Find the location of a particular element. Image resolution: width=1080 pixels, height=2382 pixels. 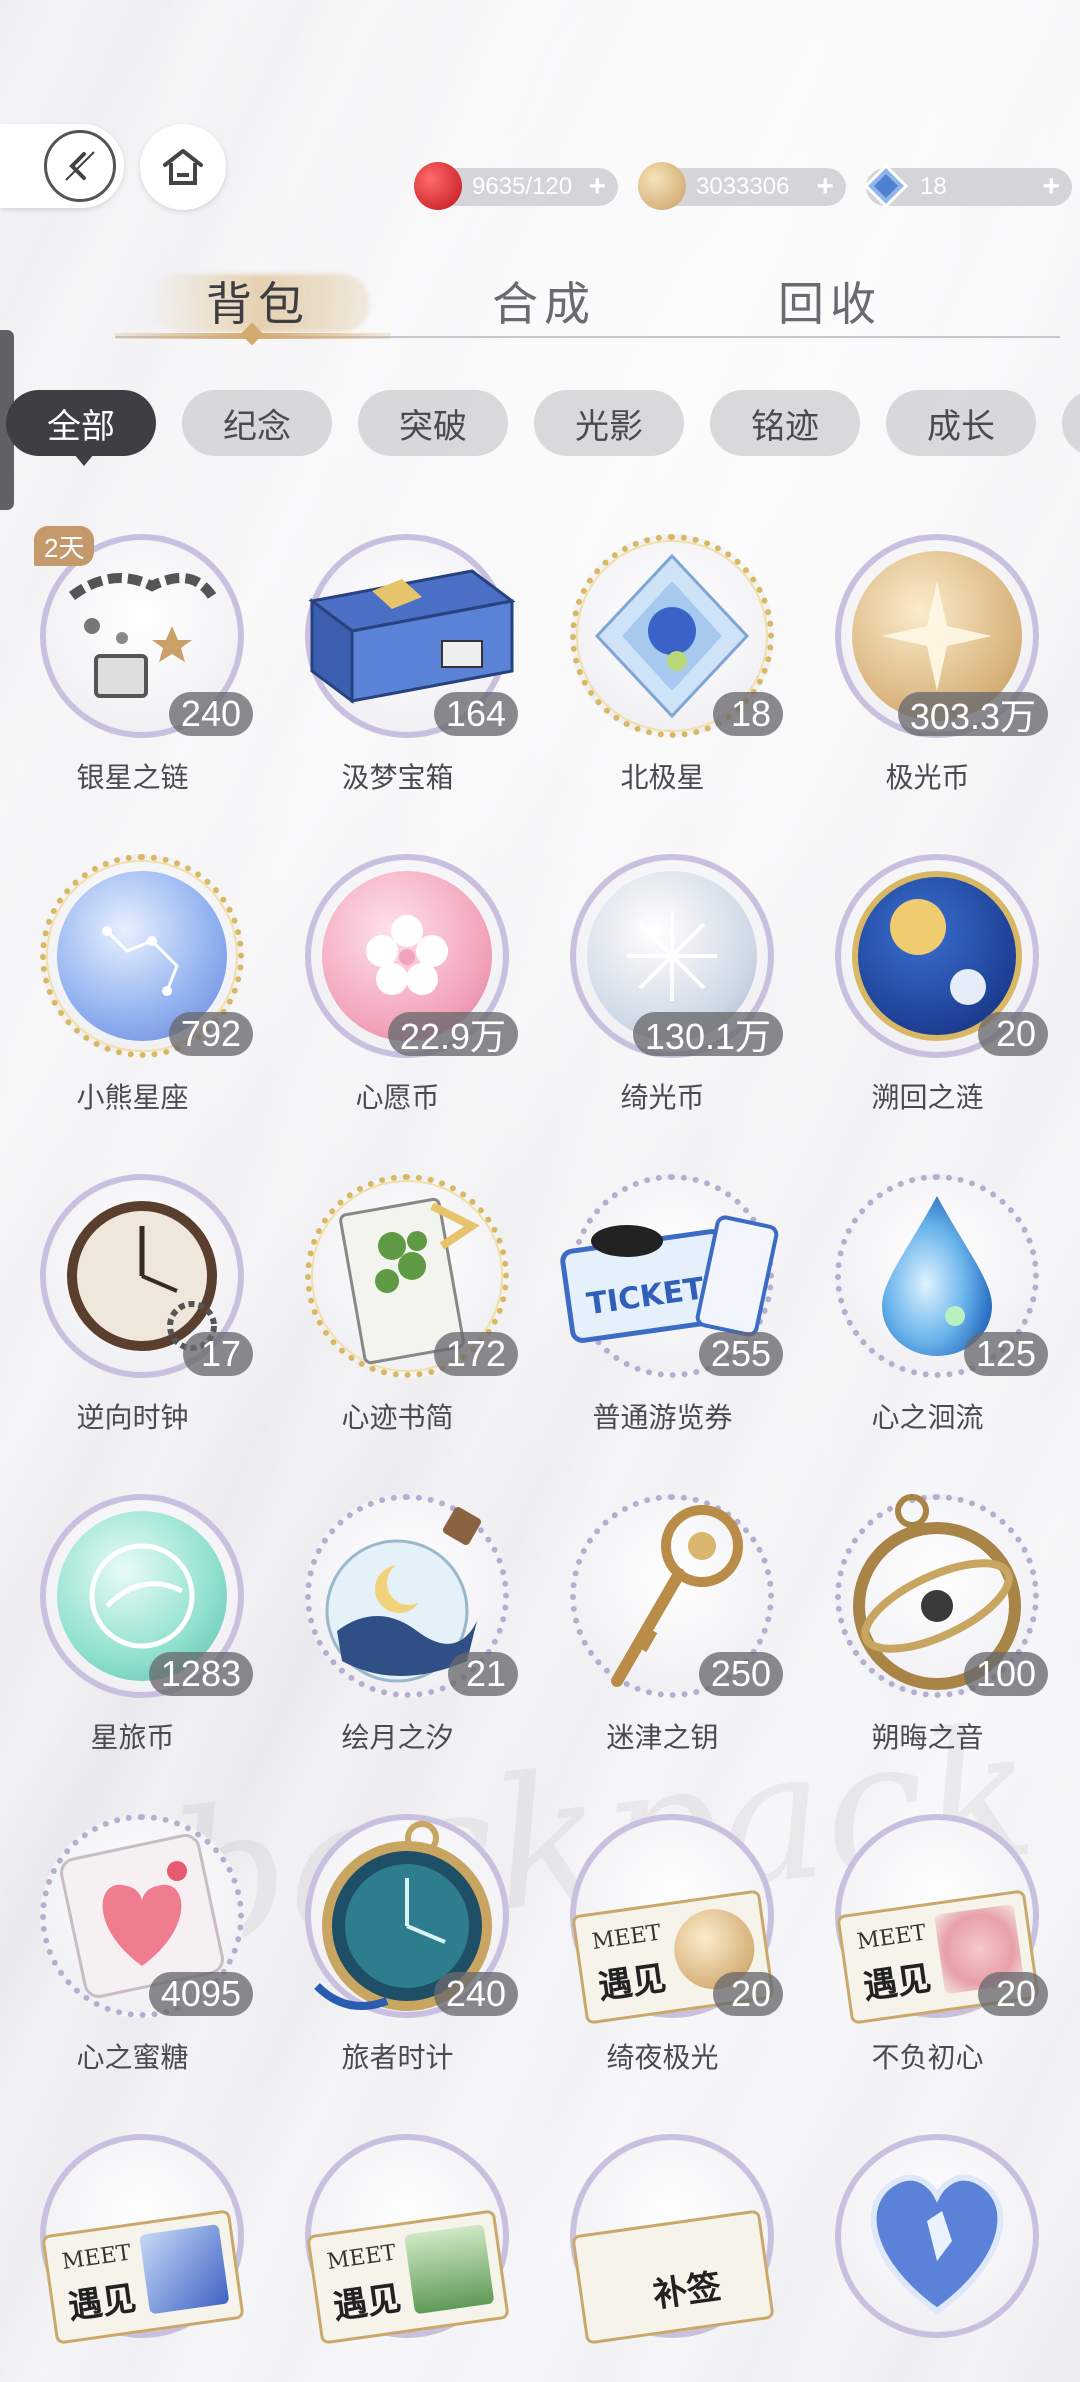

filter-memorial: 纪念 is located at coordinates (257, 423).